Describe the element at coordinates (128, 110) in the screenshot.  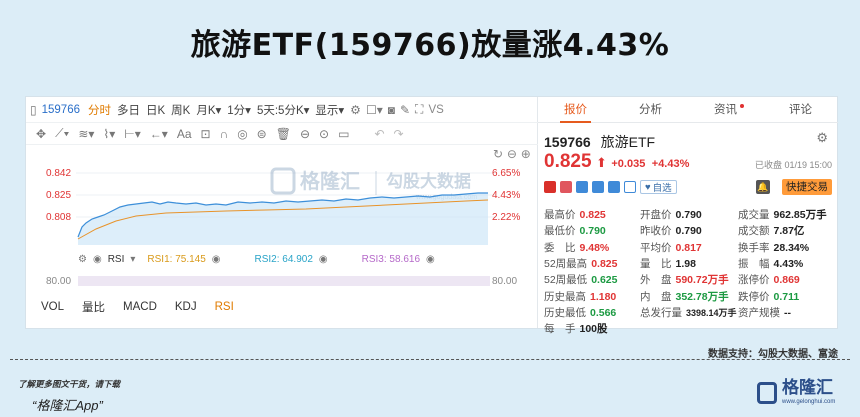
I see `period-multiday: 多日` at that location.